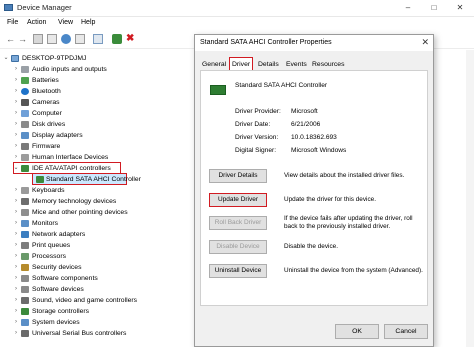 The image size is (474, 347). What do you see at coordinates (328, 64) in the screenshot?
I see `tab-resources: Resources` at bounding box center [328, 64].